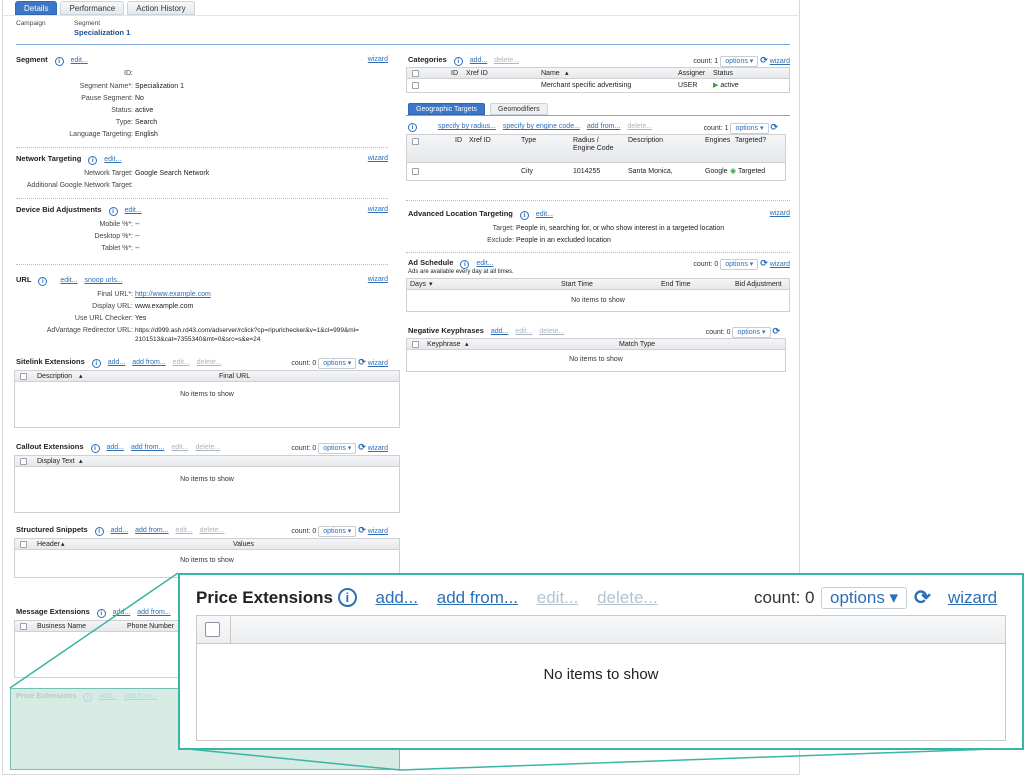  What do you see at coordinates (212, 629) in the screenshot?
I see `select-all-checkbox` at bounding box center [212, 629].